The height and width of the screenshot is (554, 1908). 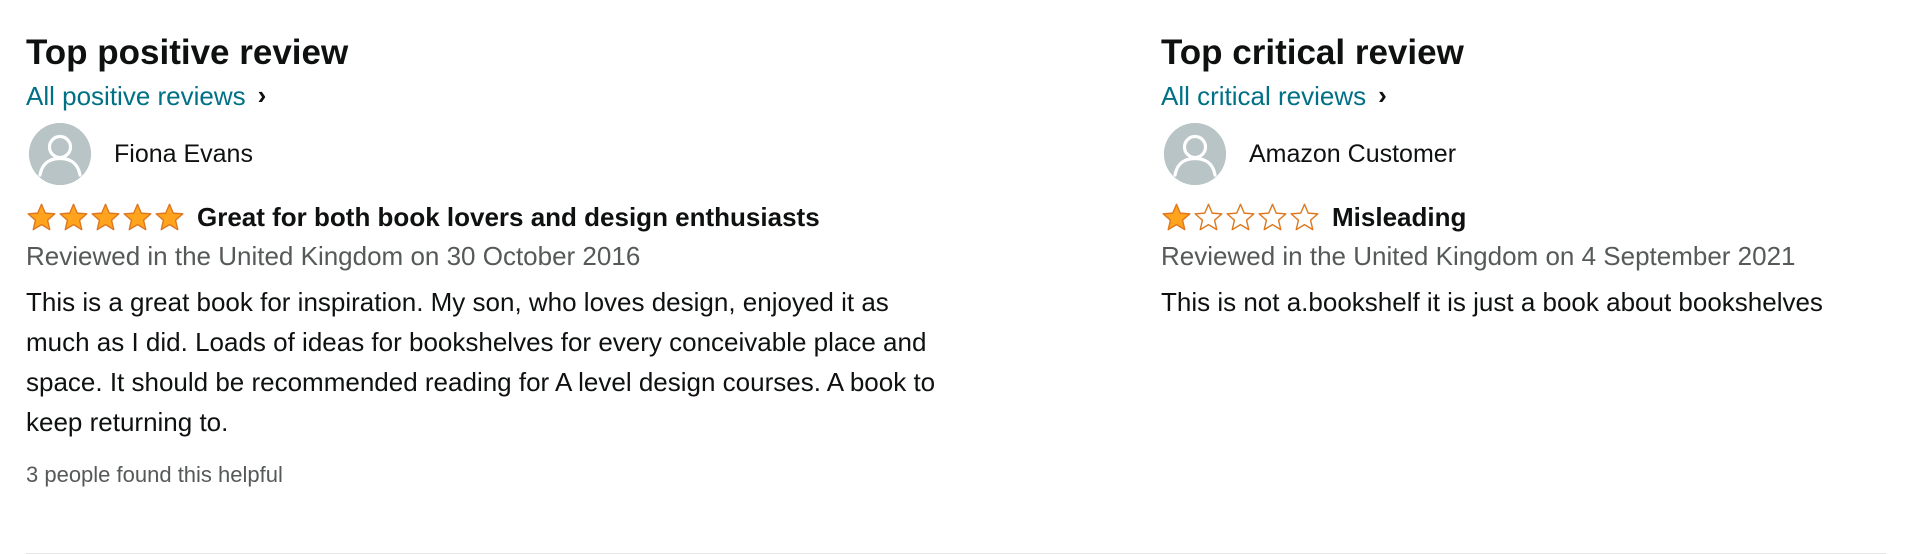 I want to click on all-positive-reviews-link: All positive reviews ›, so click(x=146, y=96).